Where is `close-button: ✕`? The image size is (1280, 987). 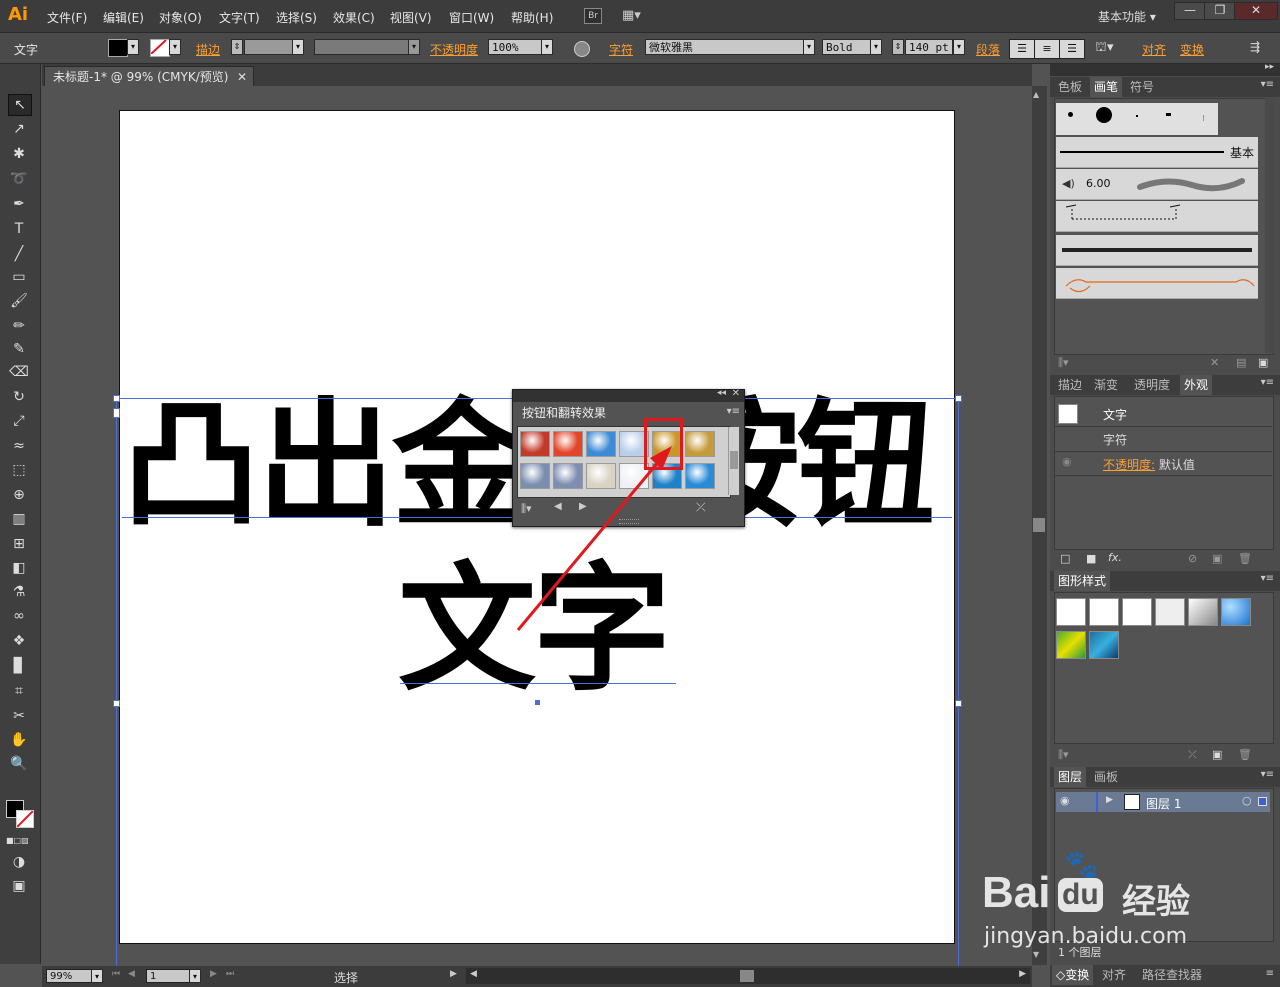 close-button: ✕ is located at coordinates (1256, 11).